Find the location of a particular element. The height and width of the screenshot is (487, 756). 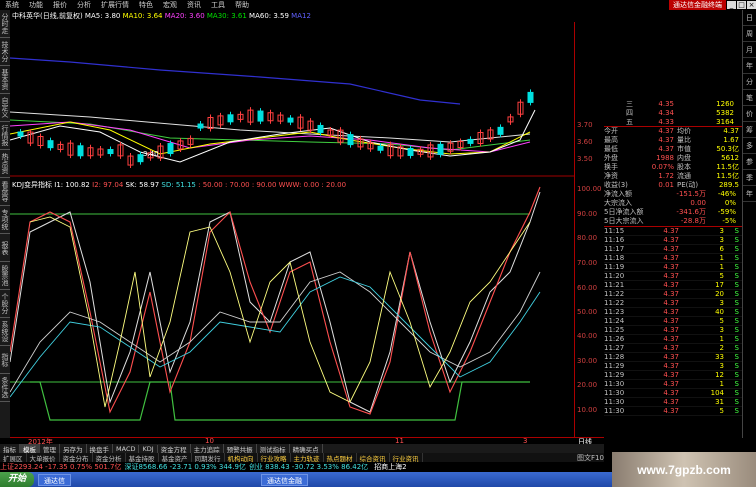

period-month: 月 is located at coordinates (749, 50).